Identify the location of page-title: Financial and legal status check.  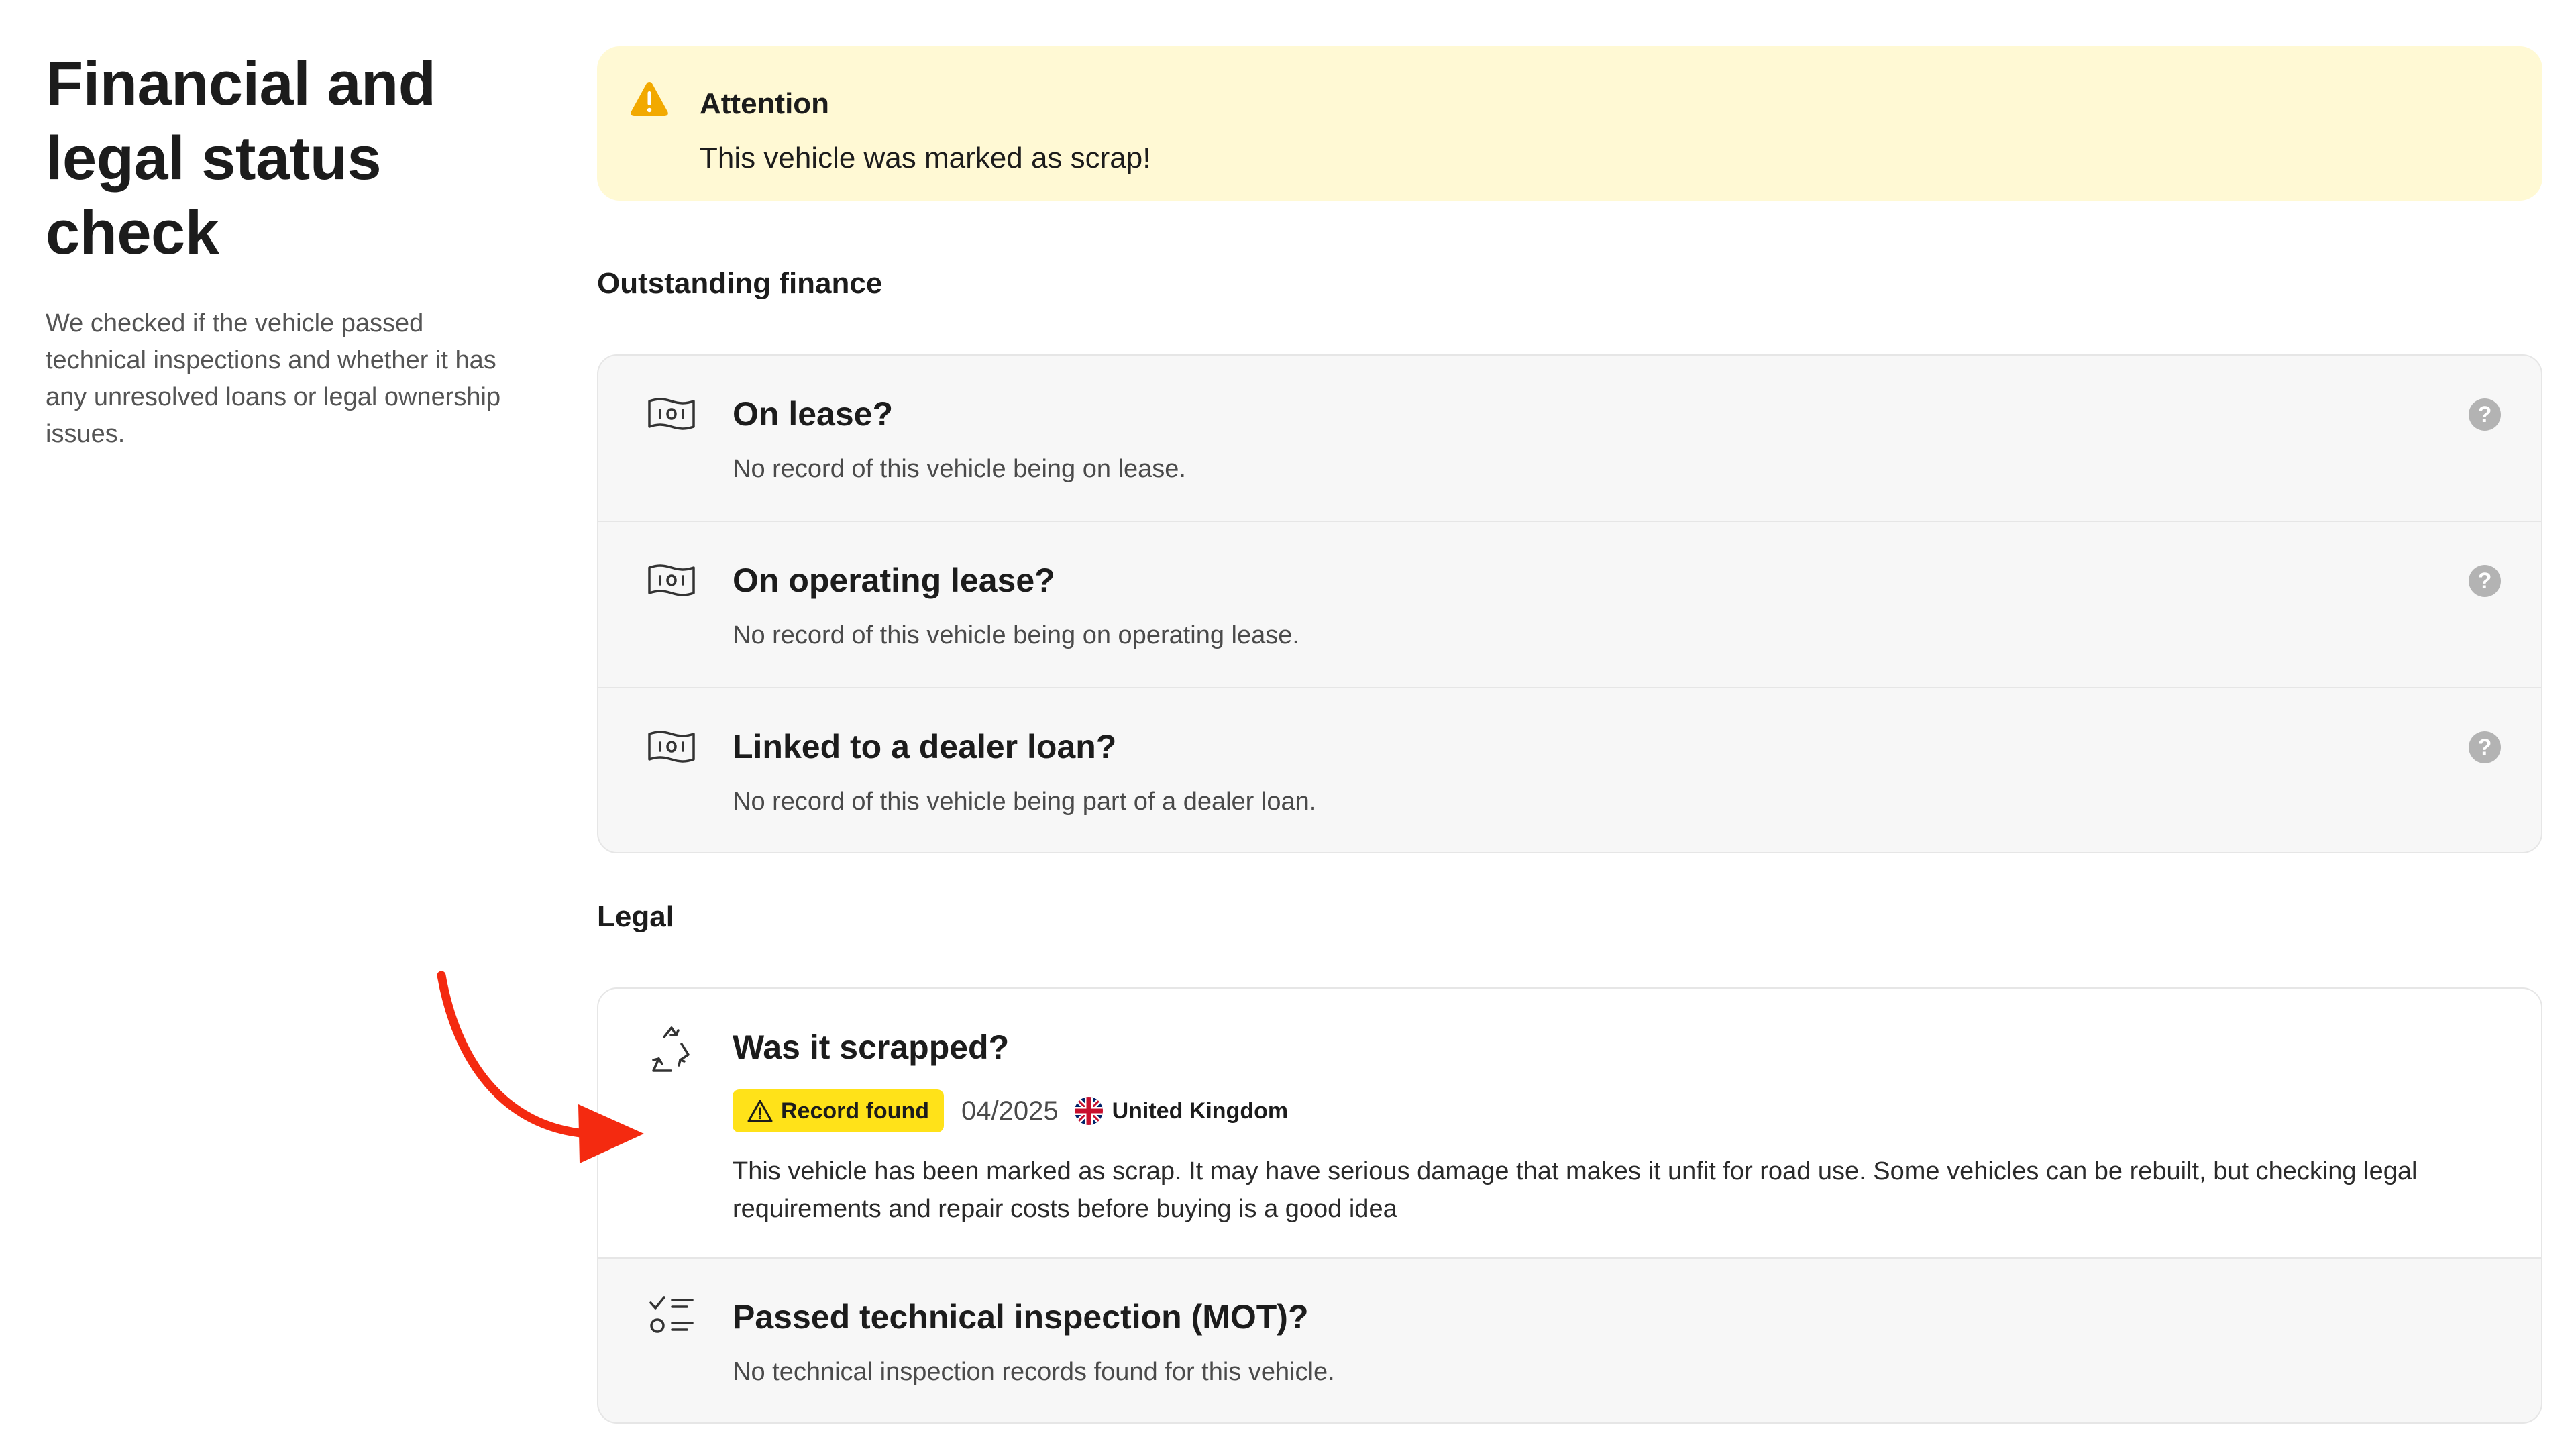
(280, 158).